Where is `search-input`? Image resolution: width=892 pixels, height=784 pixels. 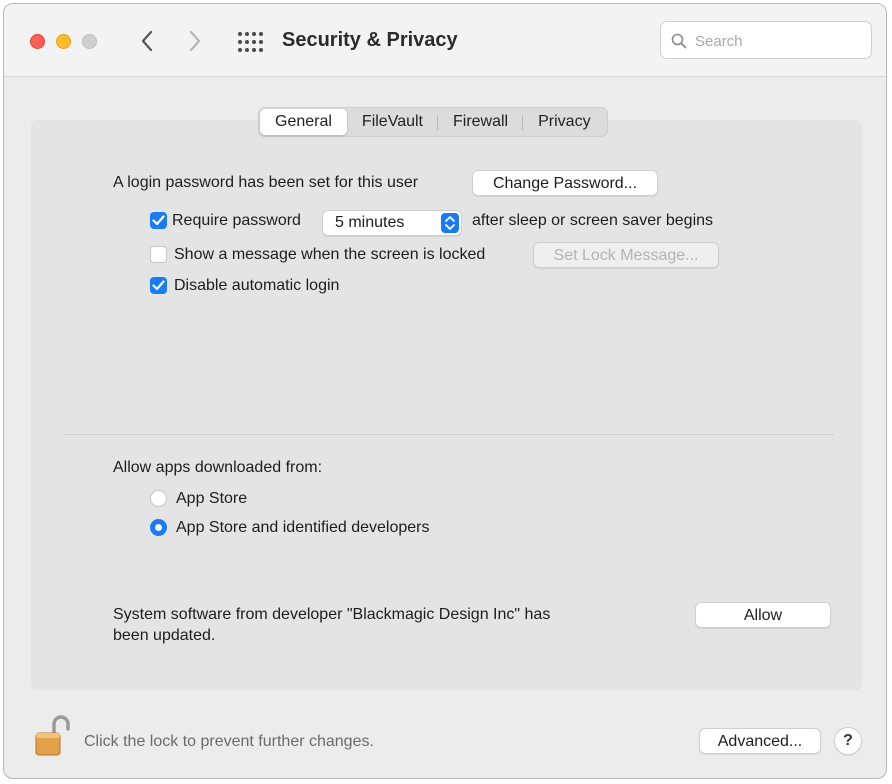
search-input is located at coordinates (780, 41).